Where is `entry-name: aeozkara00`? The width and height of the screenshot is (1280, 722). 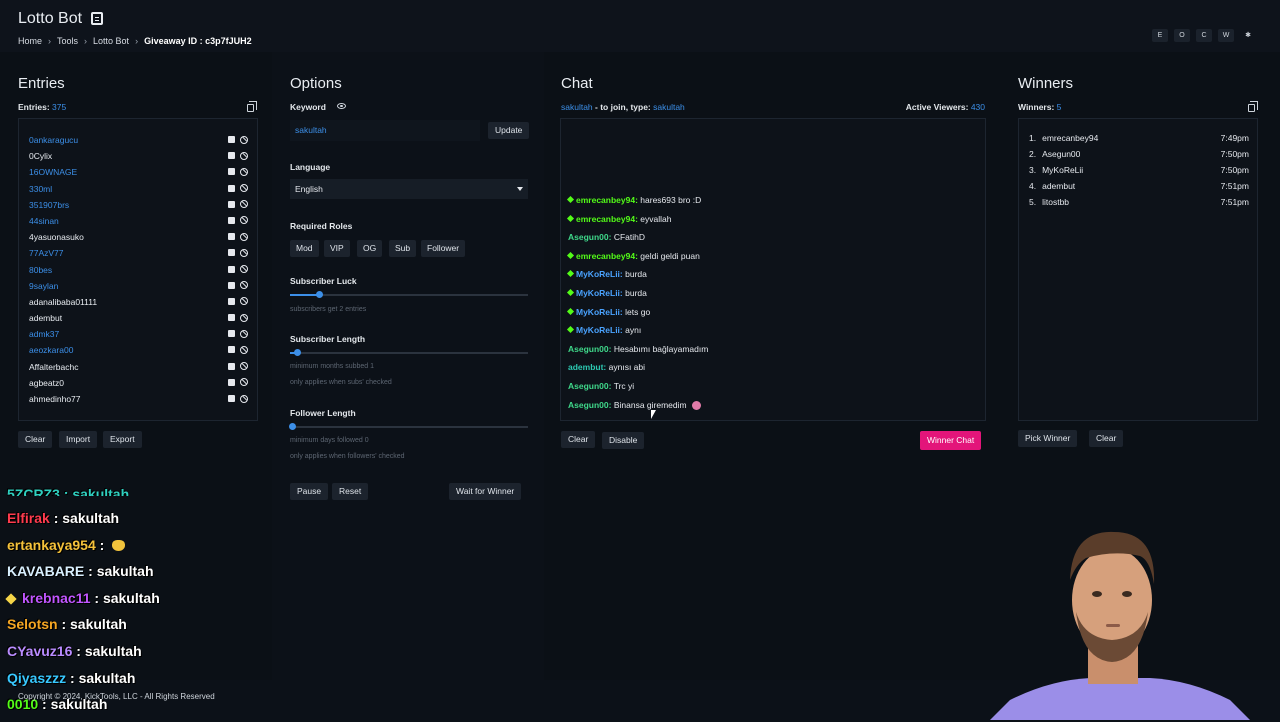
entry-name: aeozkara00 is located at coordinates (51, 350).